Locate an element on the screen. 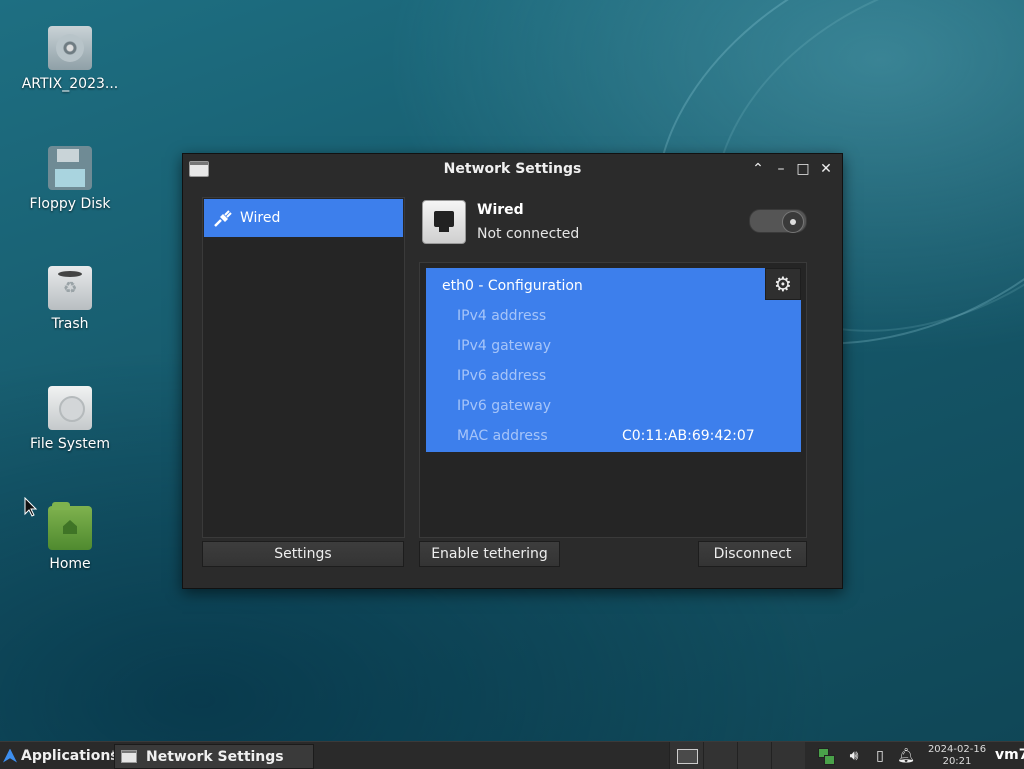  ethernet-plug-icon is located at coordinates (223, 218).